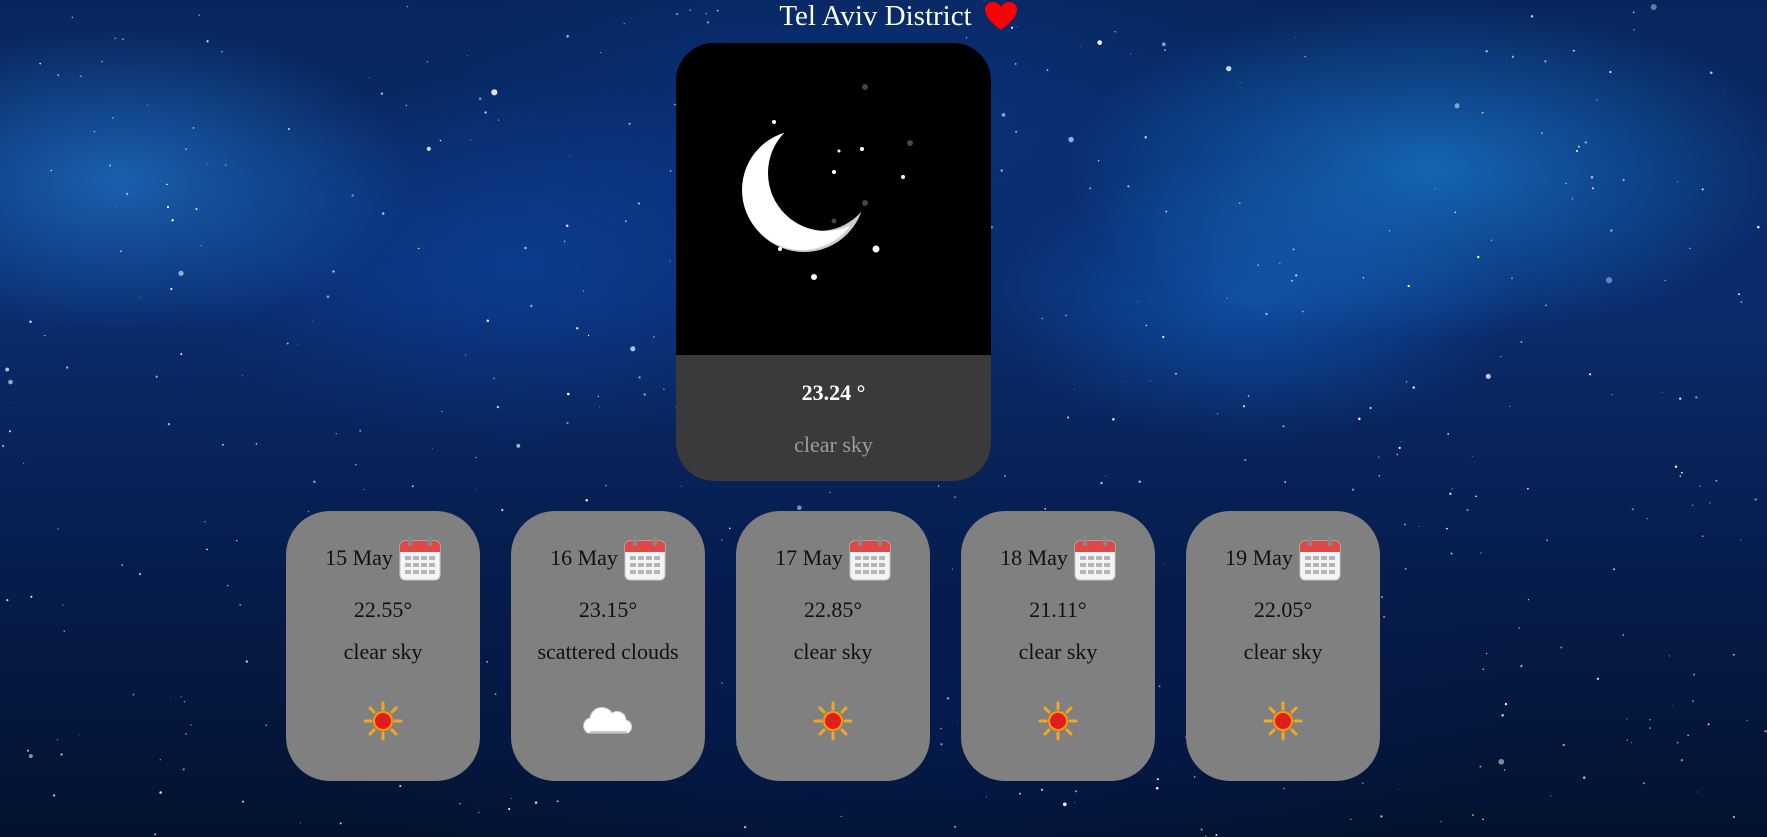 This screenshot has width=1767, height=837. What do you see at coordinates (833, 418) in the screenshot?
I see `current-weather-info: 23.24 ° clear sky` at bounding box center [833, 418].